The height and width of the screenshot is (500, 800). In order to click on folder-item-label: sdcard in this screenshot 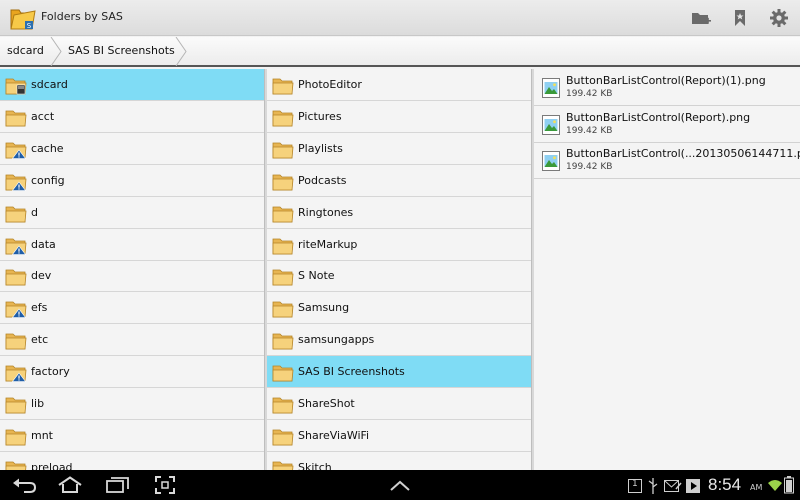, I will do `click(49, 84)`.